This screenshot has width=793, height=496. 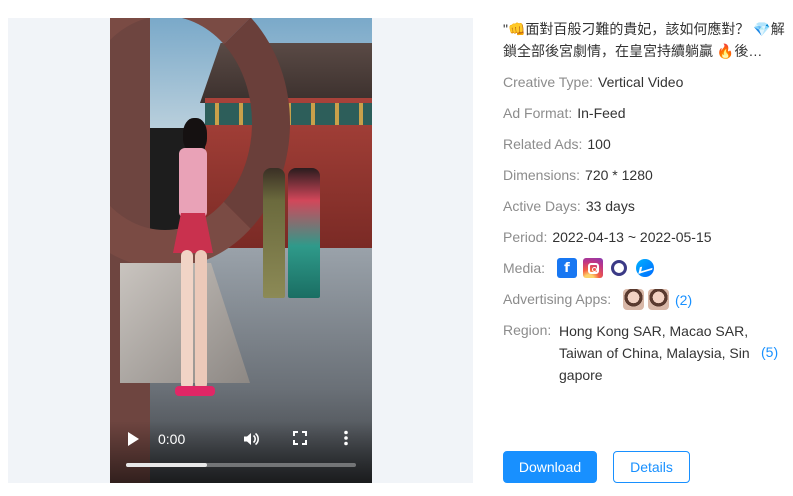 What do you see at coordinates (172, 439) in the screenshot?
I see `video-time: 0:00` at bounding box center [172, 439].